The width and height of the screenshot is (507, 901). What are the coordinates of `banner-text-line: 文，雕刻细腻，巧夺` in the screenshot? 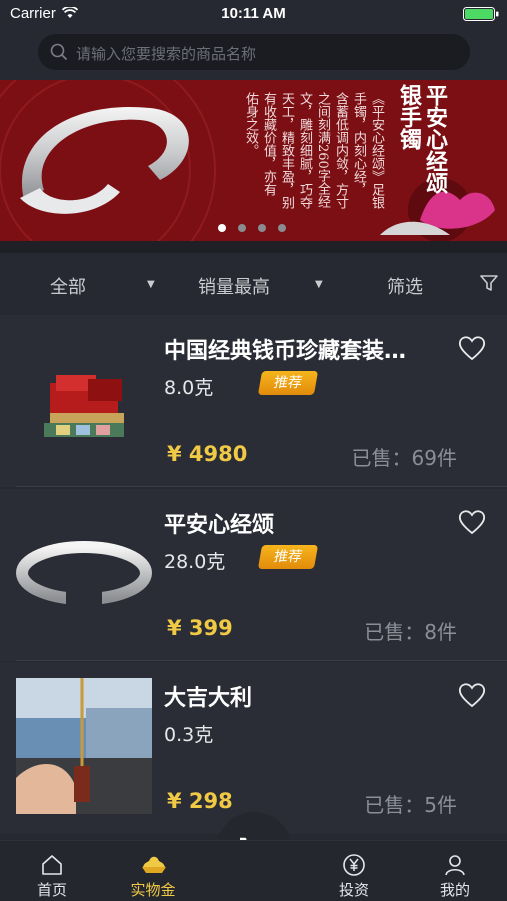 It's located at (304, 150).